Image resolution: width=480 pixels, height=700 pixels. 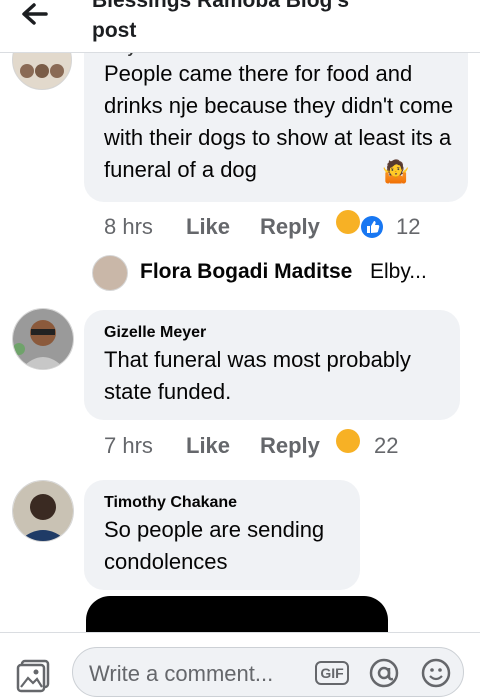 I want to click on comment-author: Gizelle Meyer, so click(x=155, y=333).